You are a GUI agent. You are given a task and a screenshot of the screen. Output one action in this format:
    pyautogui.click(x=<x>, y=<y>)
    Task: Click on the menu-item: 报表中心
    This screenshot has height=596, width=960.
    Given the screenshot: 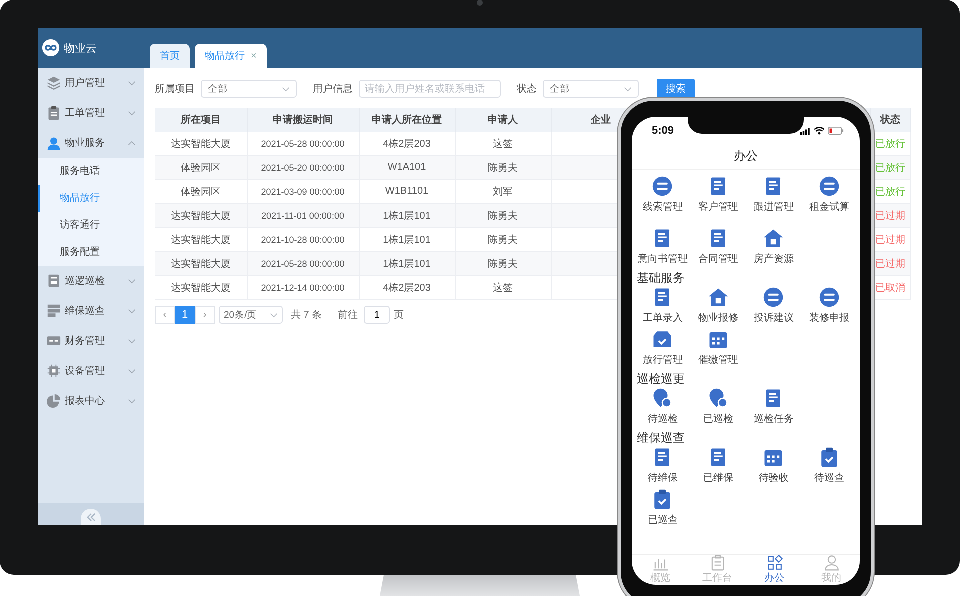 What is the action you would take?
    pyautogui.click(x=91, y=401)
    